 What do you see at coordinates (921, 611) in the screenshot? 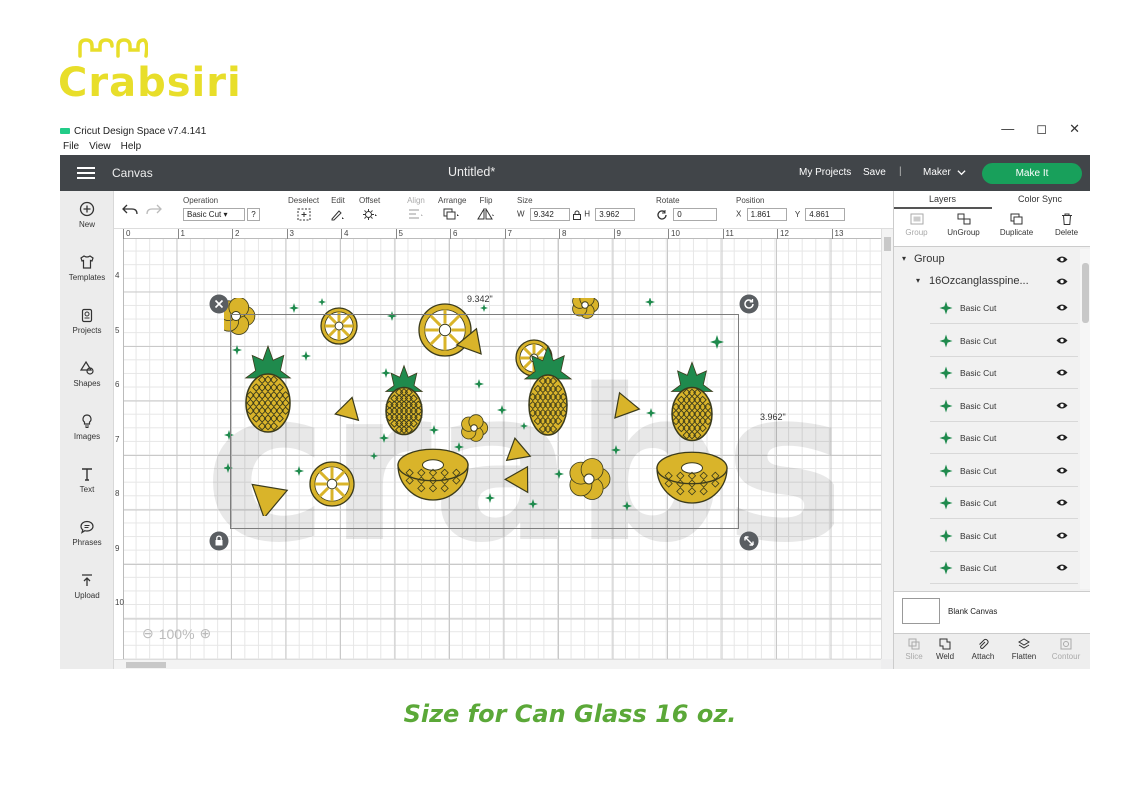
I see `blank-canvas-swatch` at bounding box center [921, 611].